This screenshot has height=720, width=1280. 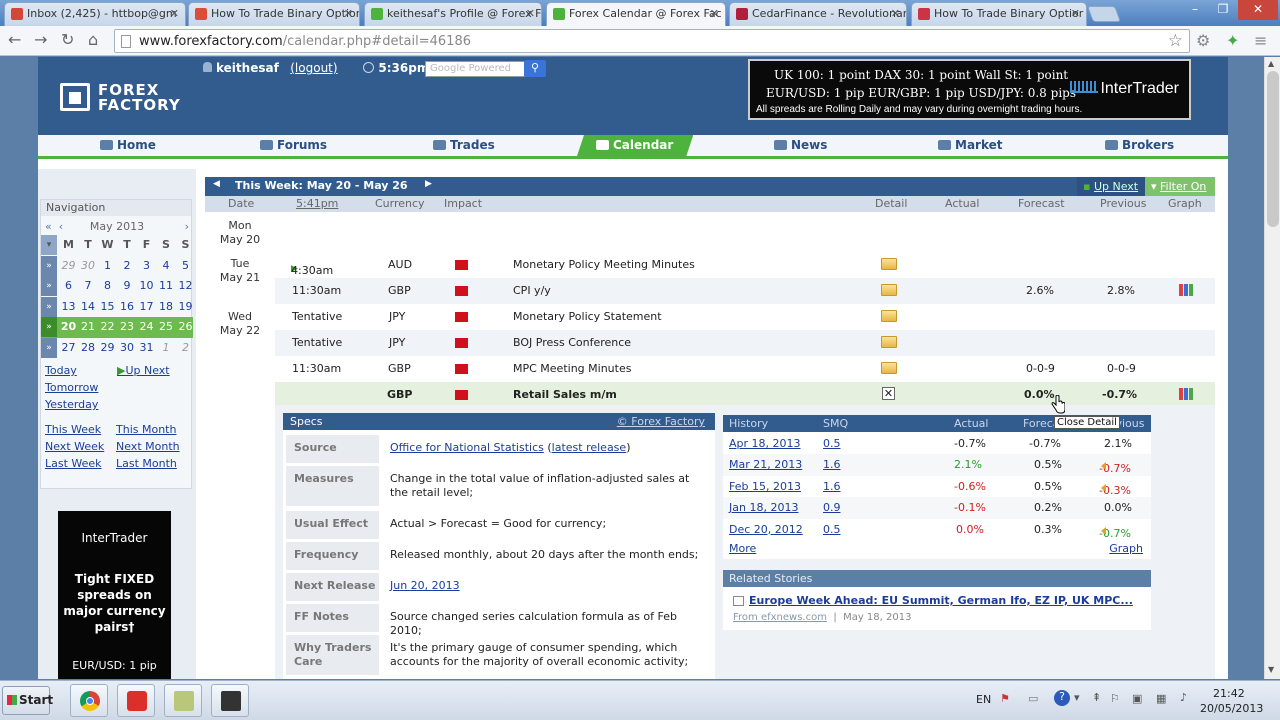 I want to click on nav-home: Home, so click(x=128, y=145).